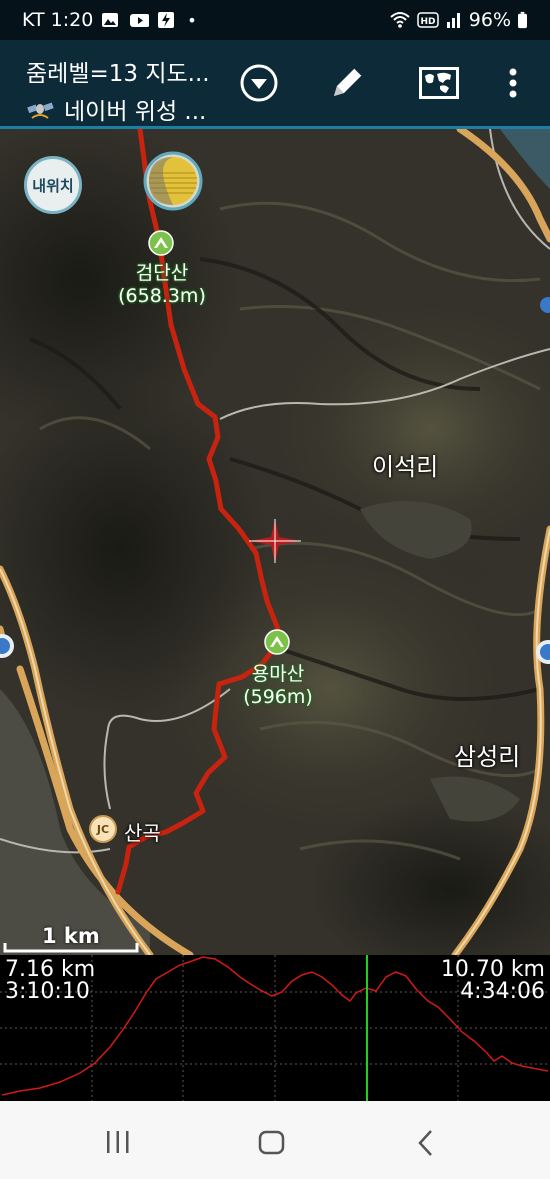 Image resolution: width=550 pixels, height=1179 pixels. Describe the element at coordinates (166, 20) in the screenshot. I see `flash-icon` at that location.